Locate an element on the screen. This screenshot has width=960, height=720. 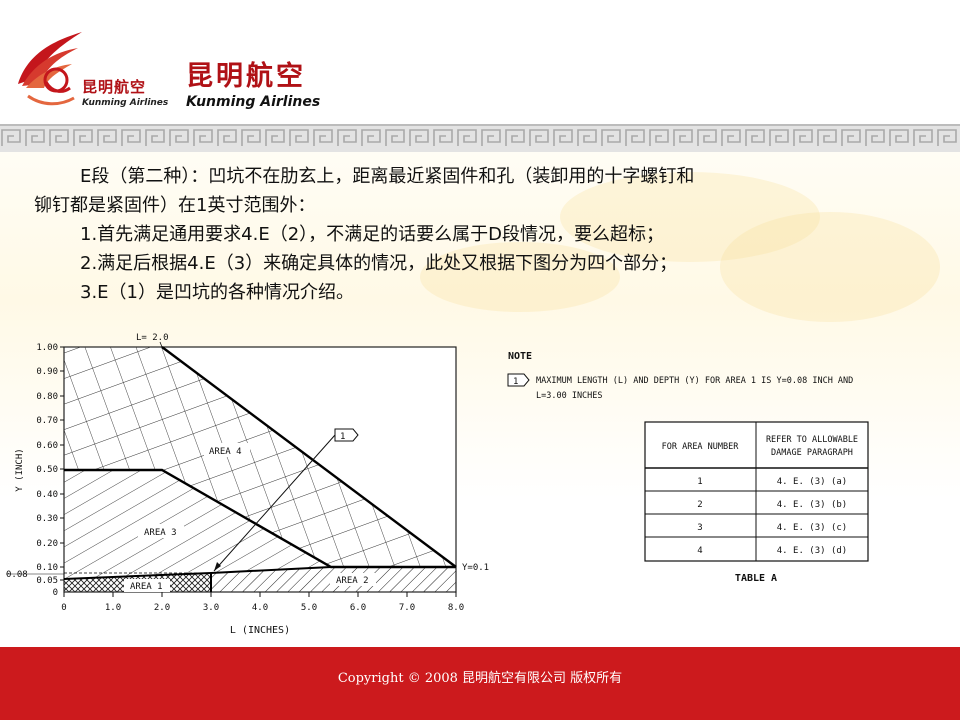
x-axis-title: L (INCHES) is located at coordinates (260, 630).